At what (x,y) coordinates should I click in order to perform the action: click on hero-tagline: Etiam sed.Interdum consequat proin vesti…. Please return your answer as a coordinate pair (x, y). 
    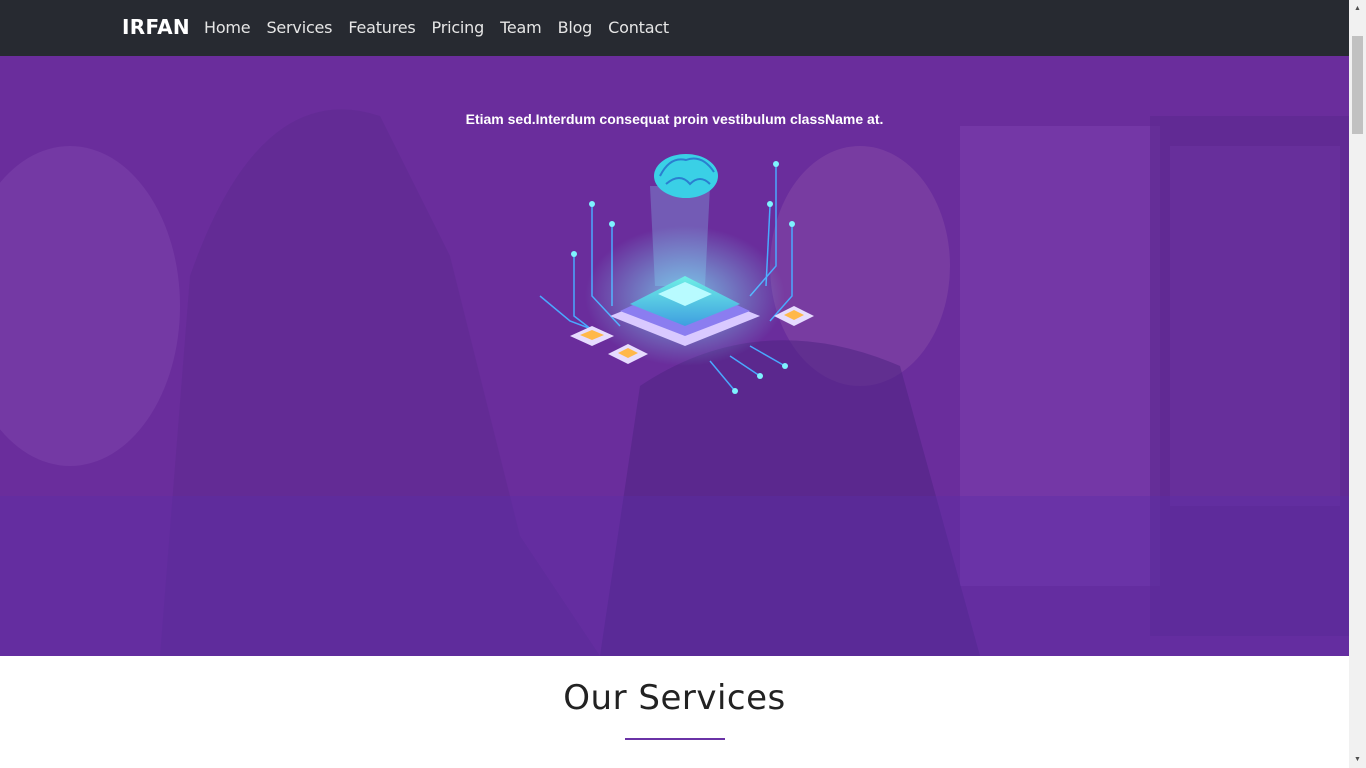
    Looking at the image, I should click on (674, 119).